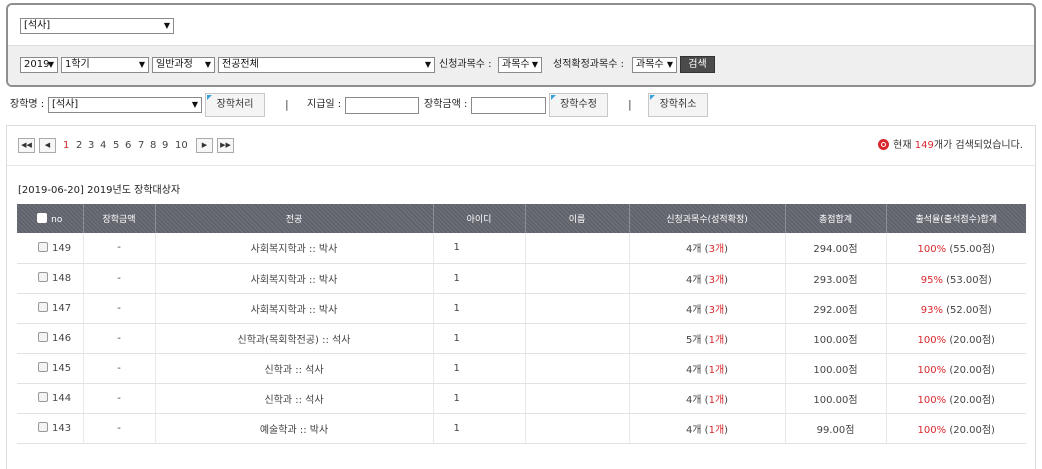  Describe the element at coordinates (446, 104) in the screenshot. I see `amount-label: 장학금액 :` at that location.